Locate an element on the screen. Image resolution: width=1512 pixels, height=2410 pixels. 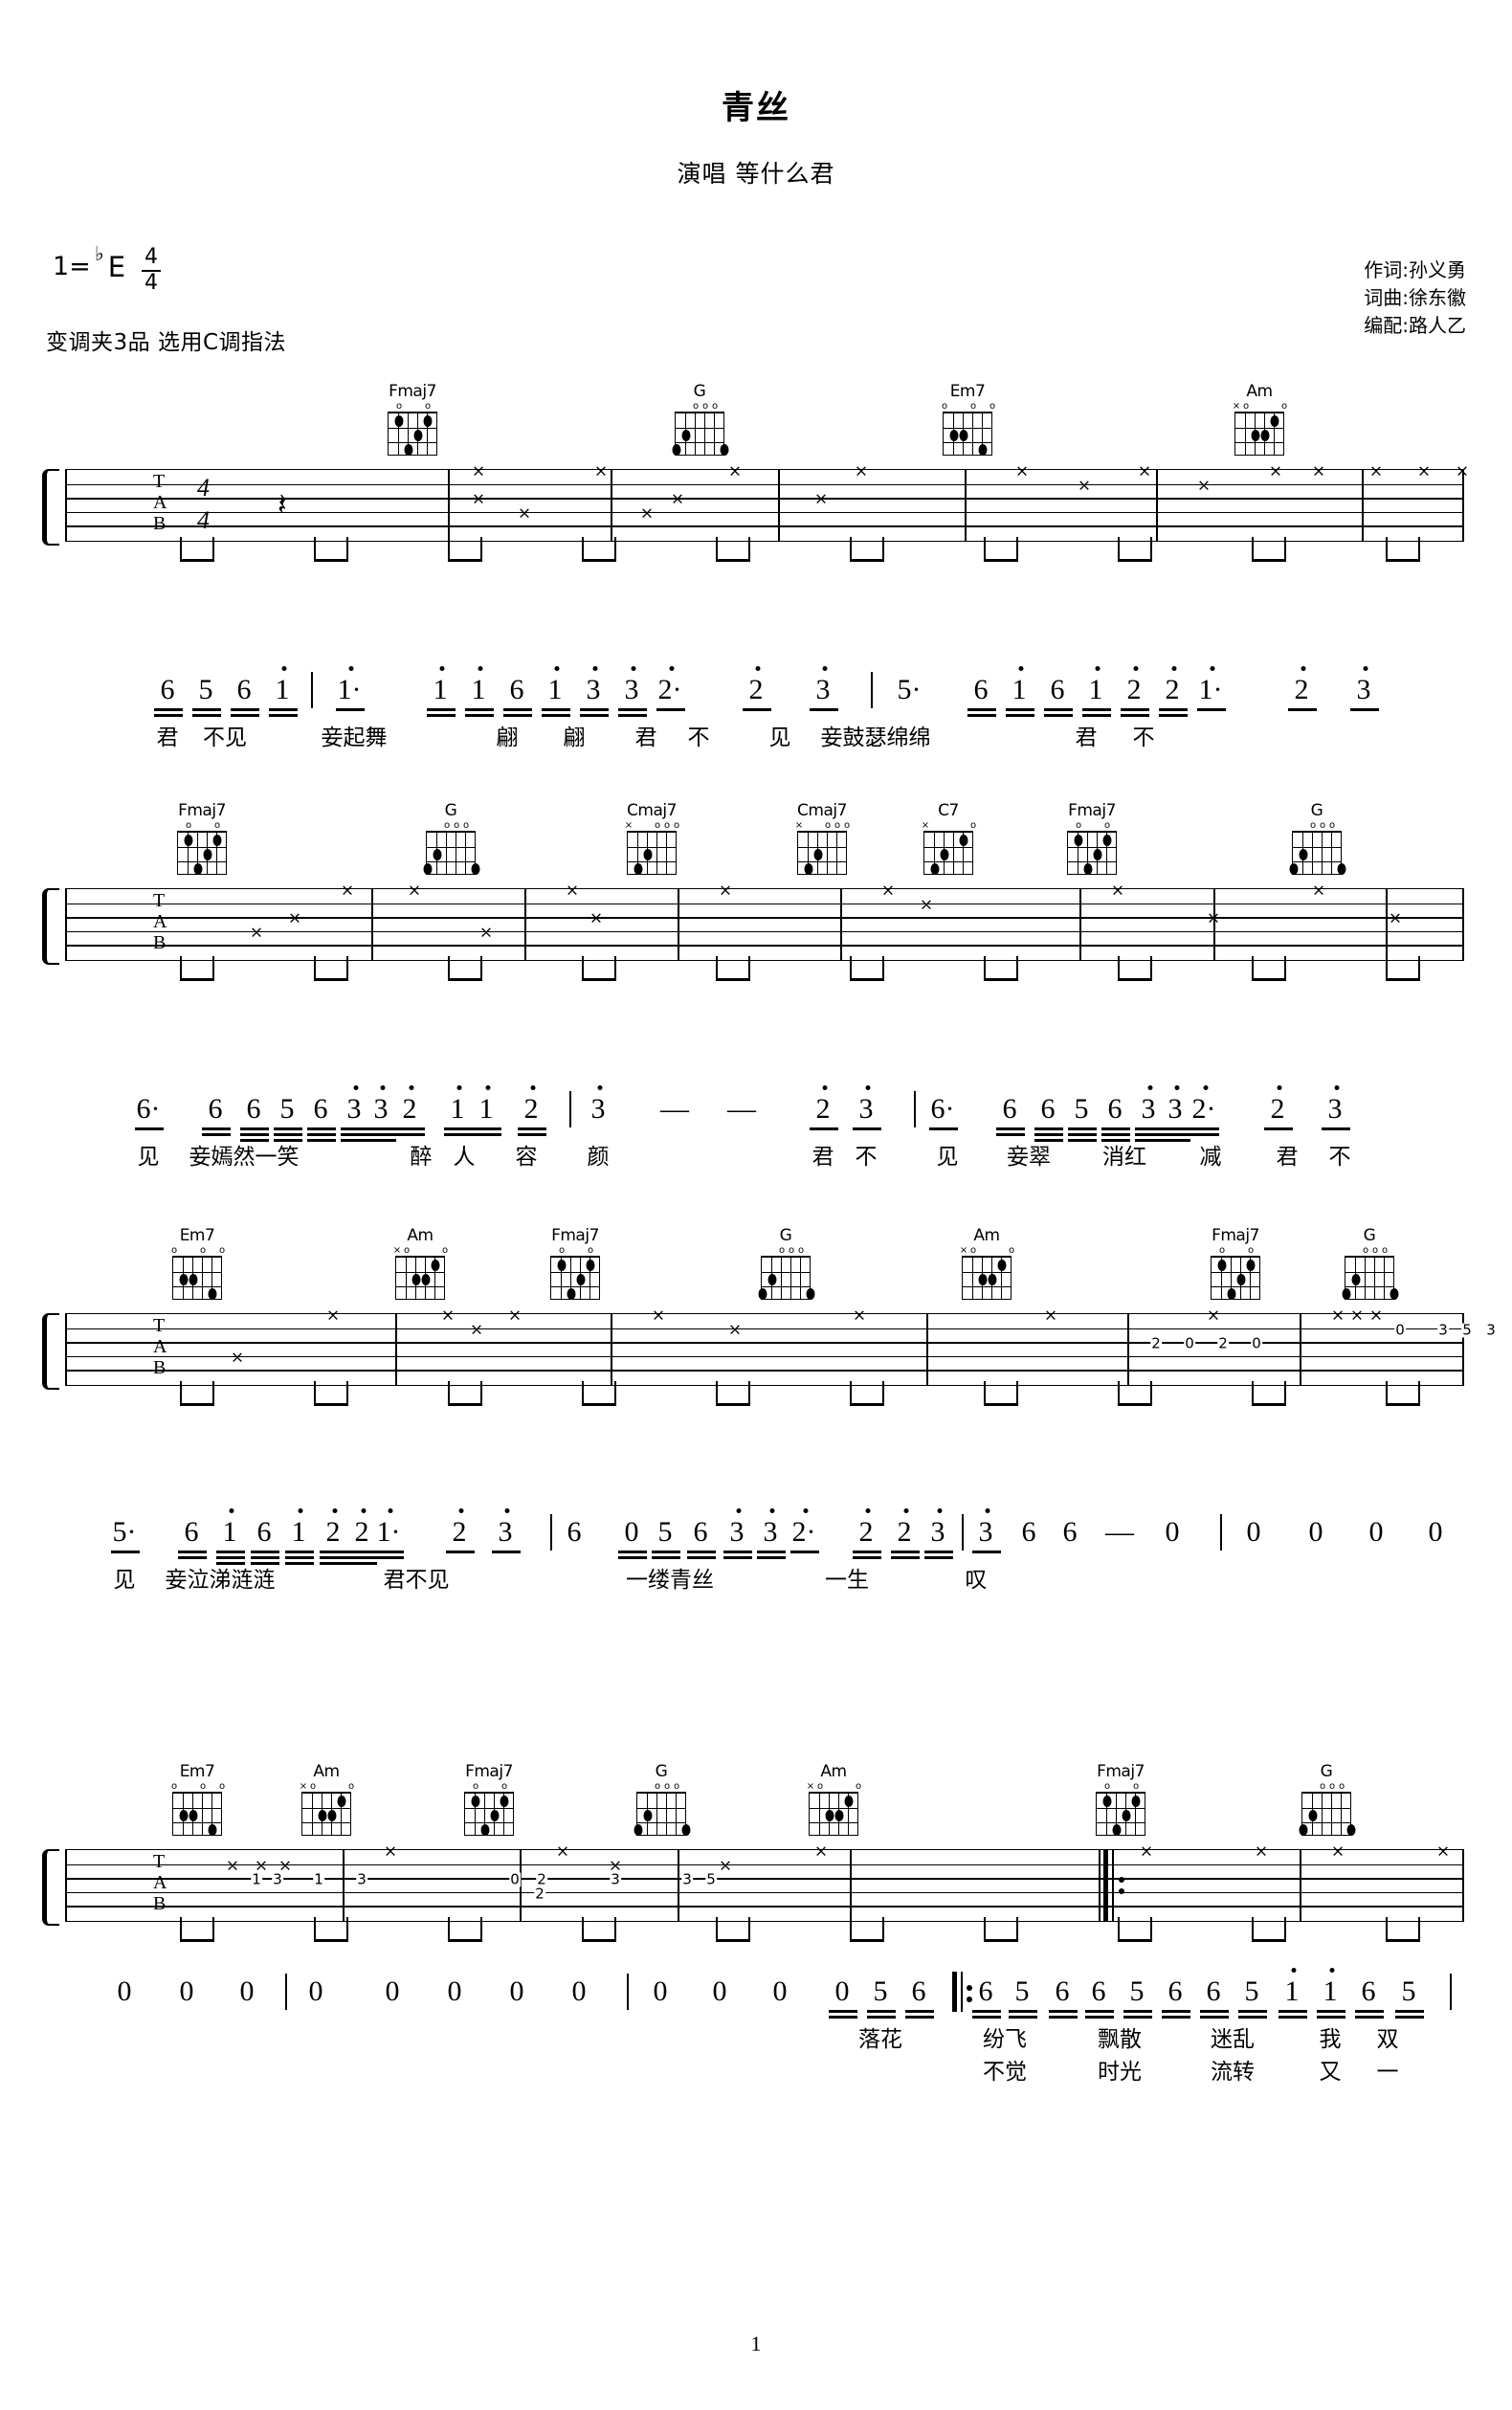
tab-fret-number: 3 is located at coordinates (277, 1879).